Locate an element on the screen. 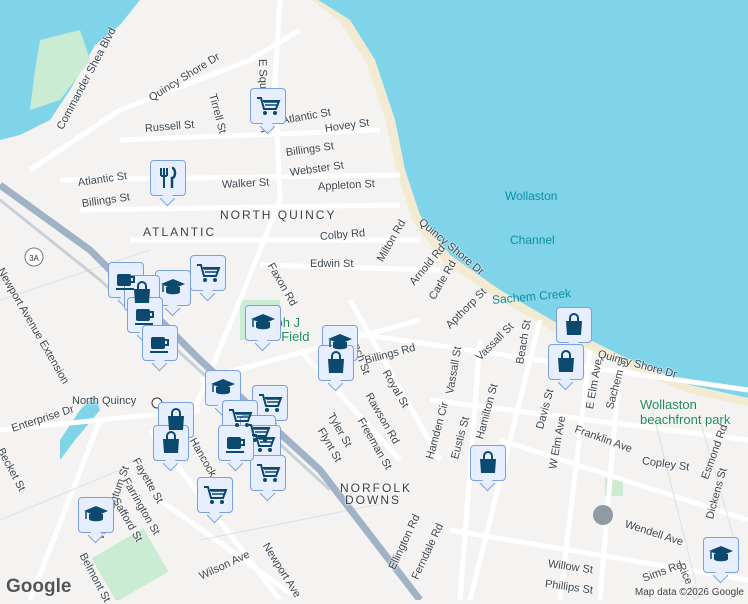  park-label: Wollaston is located at coordinates (668, 404).